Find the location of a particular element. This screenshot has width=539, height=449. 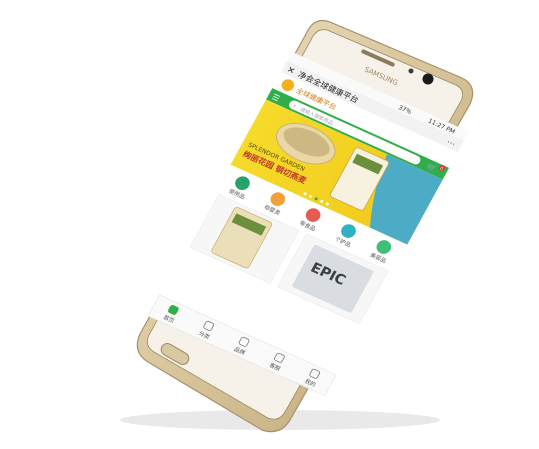

front-camera-icon is located at coordinates (428, 79).